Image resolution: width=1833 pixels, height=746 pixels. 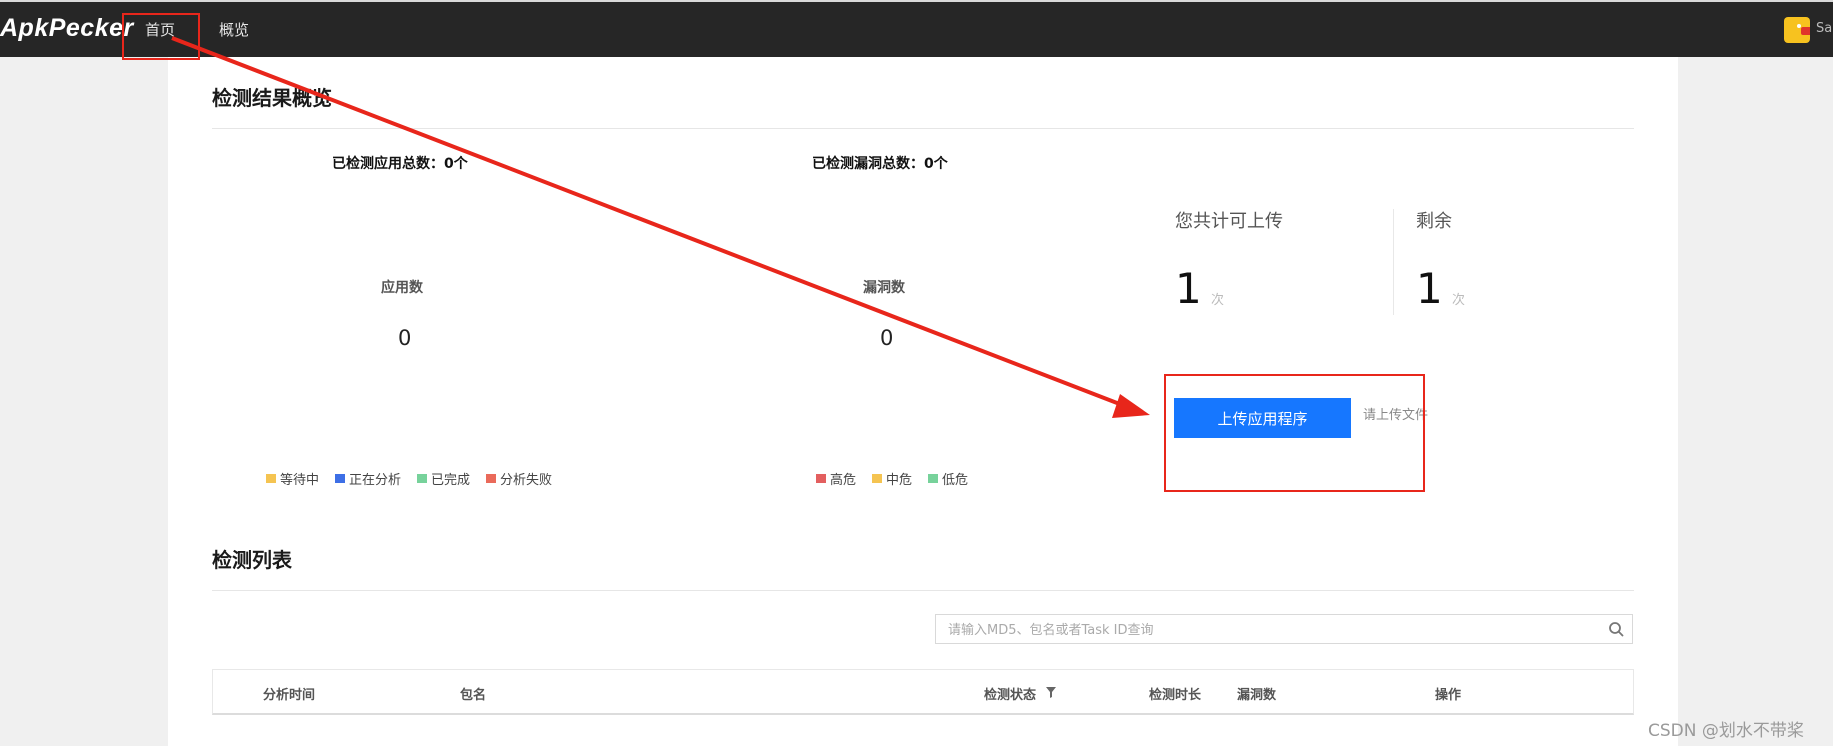 What do you see at coordinates (1393, 262) in the screenshot?
I see `quota-separator` at bounding box center [1393, 262].